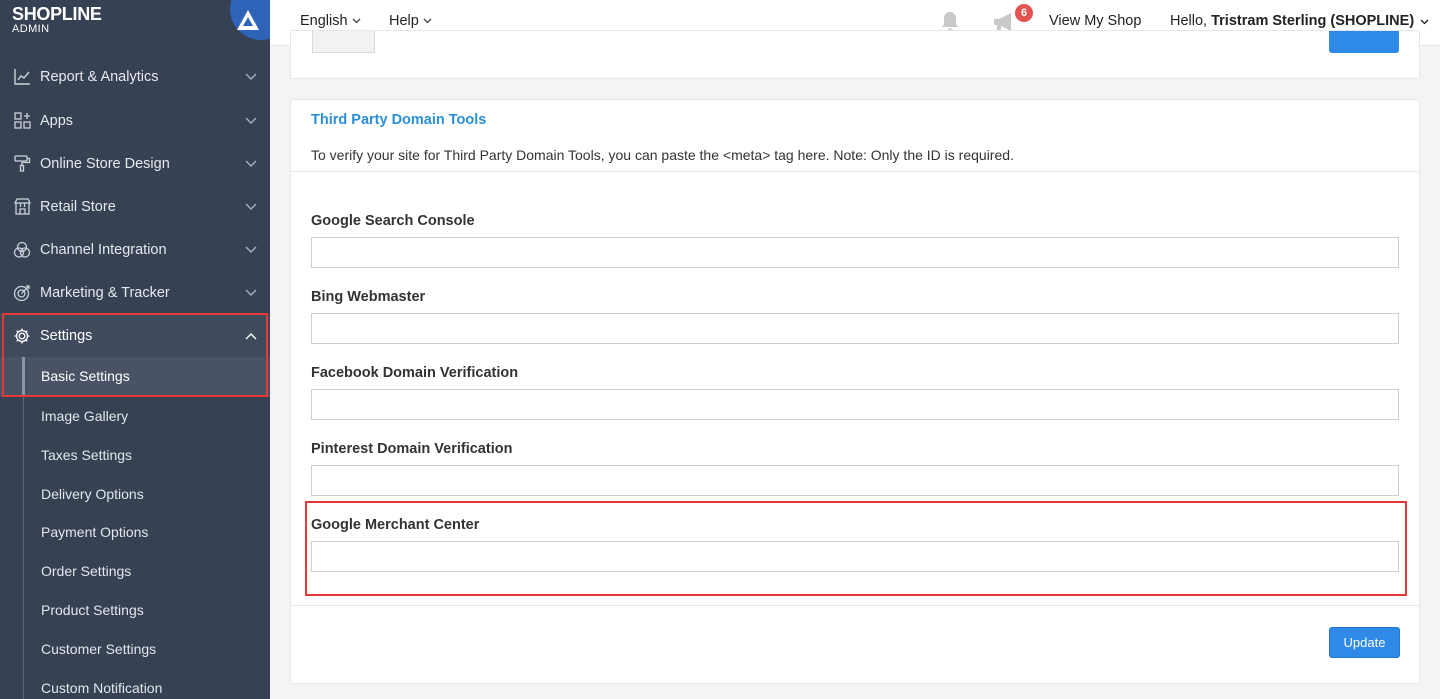 This screenshot has height=699, width=1440. I want to click on sidebar-item-report-analytics: Report & Analytics, so click(135, 76).